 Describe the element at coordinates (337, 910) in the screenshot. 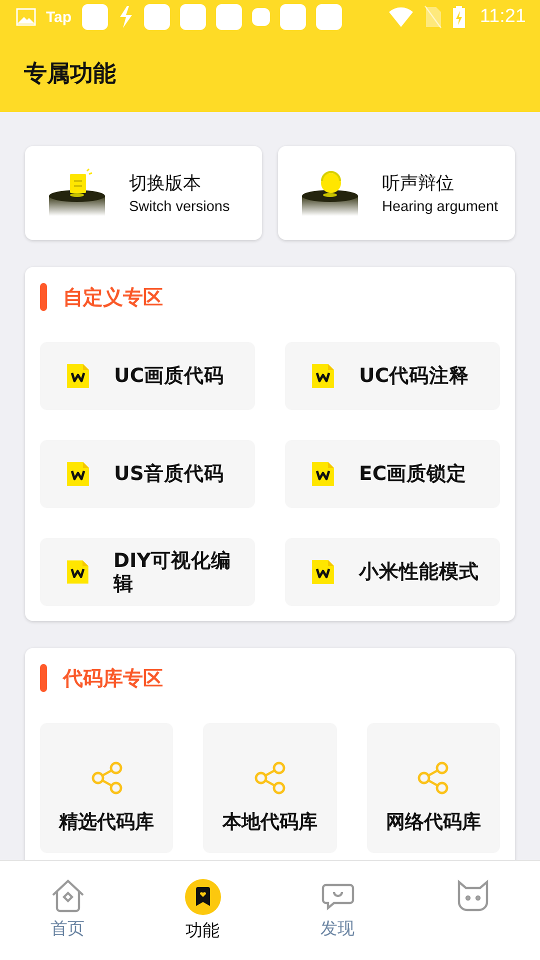

I see `nav-tab: 发现` at that location.